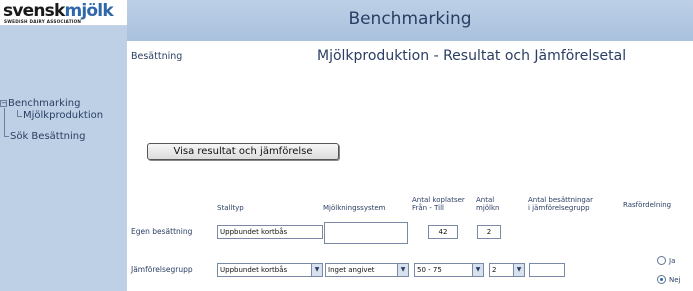 The height and width of the screenshot is (291, 693). Describe the element at coordinates (443, 232) in the screenshot. I see `koplatser-field: 42` at that location.